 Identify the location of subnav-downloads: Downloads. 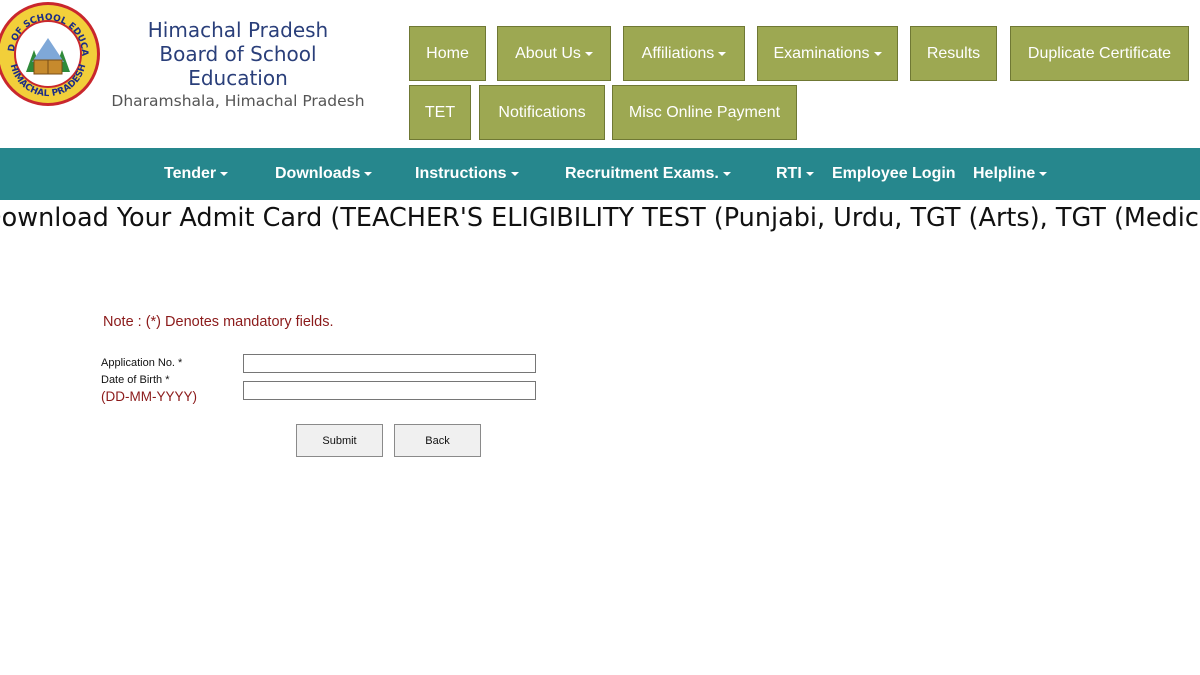
(324, 174).